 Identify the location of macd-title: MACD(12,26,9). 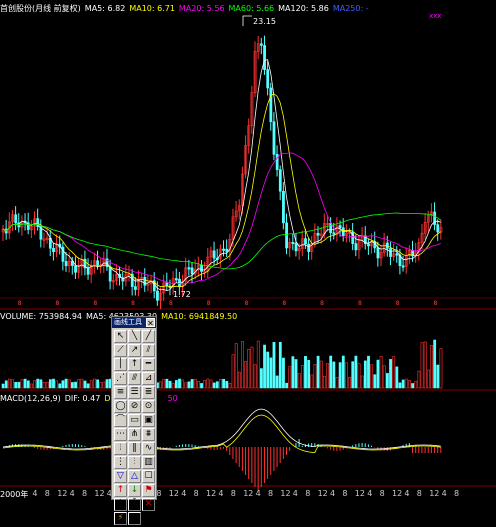
(30, 398).